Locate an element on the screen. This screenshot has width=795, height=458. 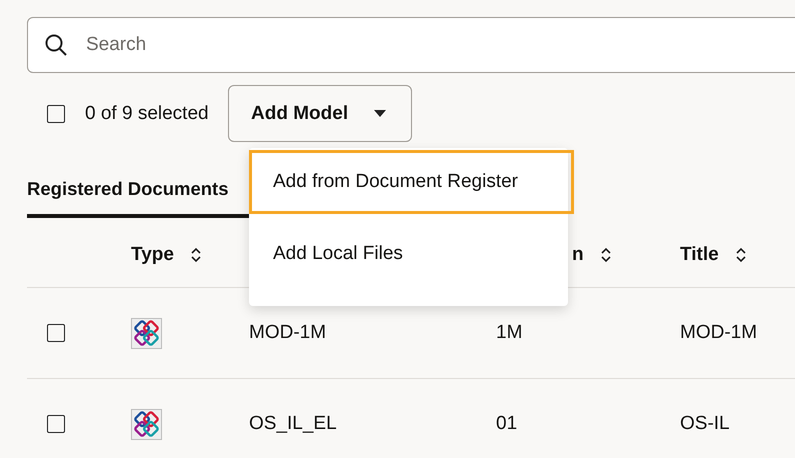
menu-item: Add Local Files is located at coordinates (408, 254).